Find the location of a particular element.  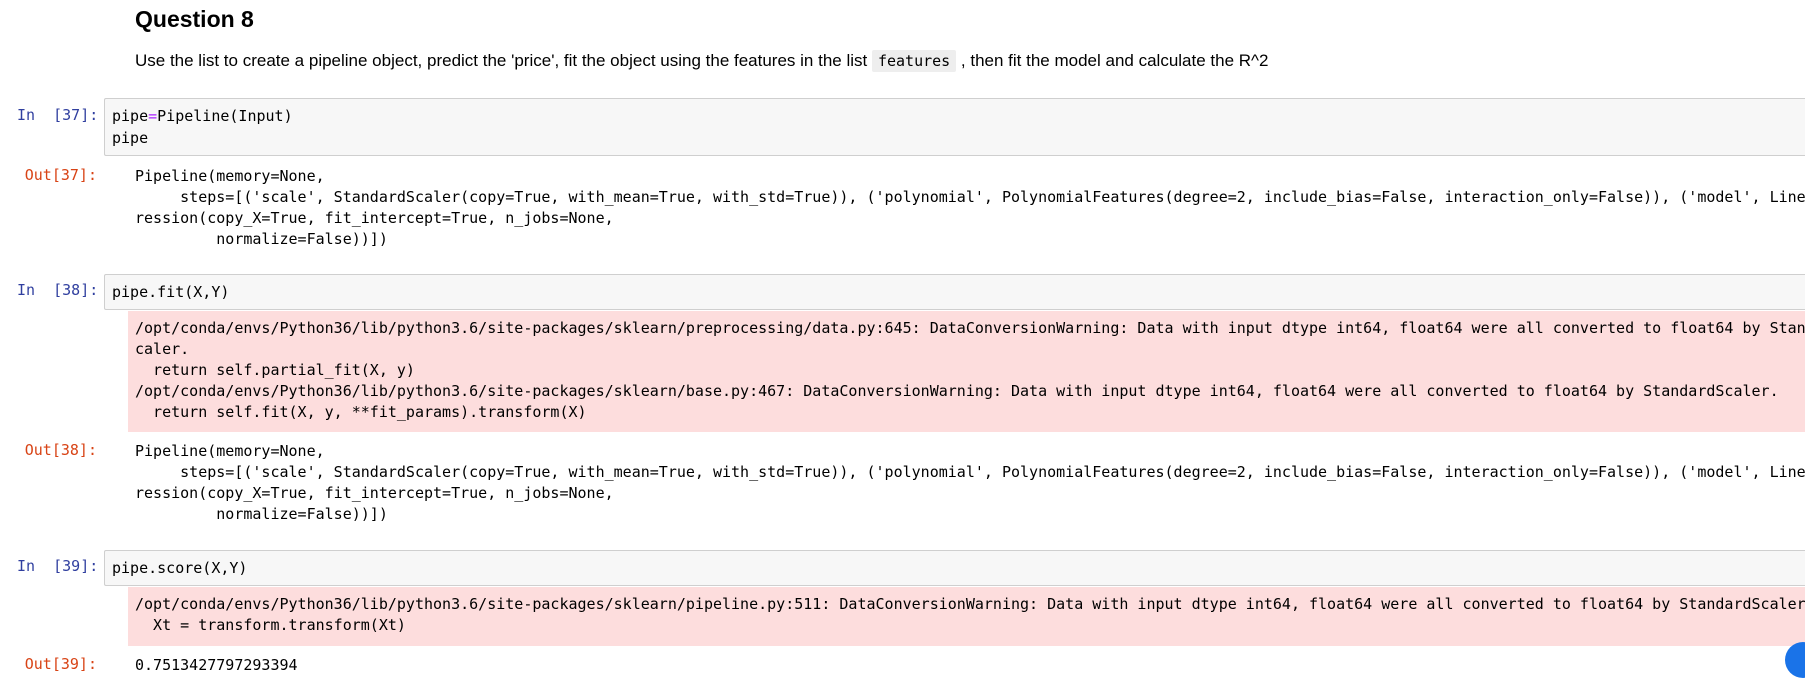

markdown-heading: Question 8 is located at coordinates (194, 19).